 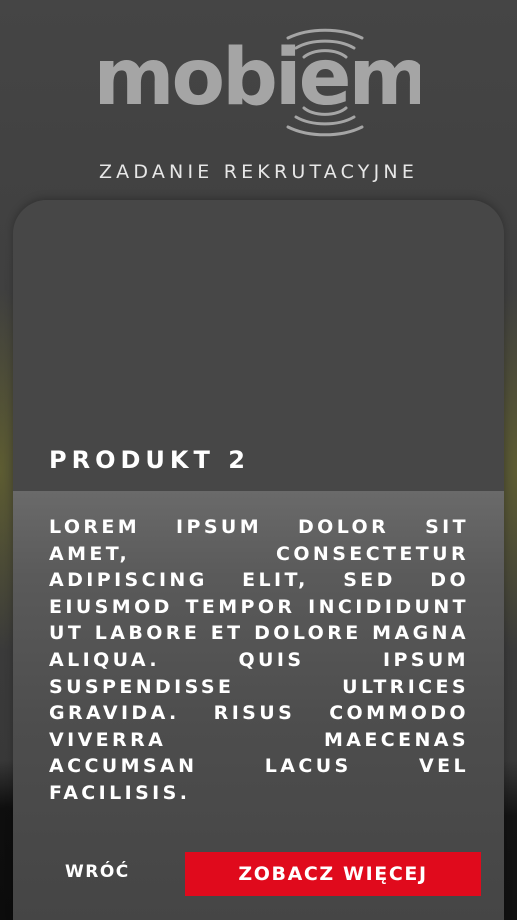 What do you see at coordinates (97, 872) in the screenshot?
I see `back-button: WRÓĆ` at bounding box center [97, 872].